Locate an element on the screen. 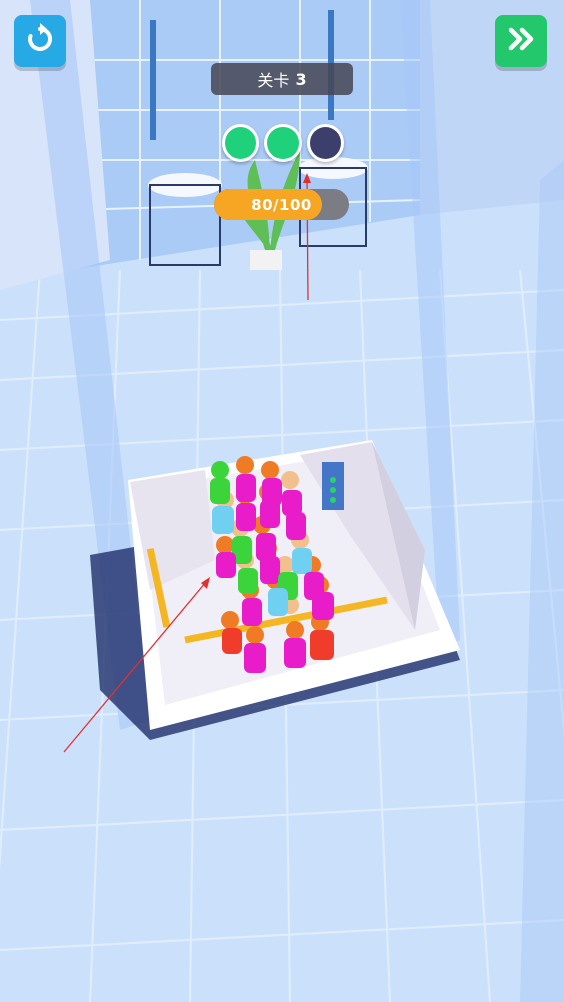  restart-icon is located at coordinates (40, 41).